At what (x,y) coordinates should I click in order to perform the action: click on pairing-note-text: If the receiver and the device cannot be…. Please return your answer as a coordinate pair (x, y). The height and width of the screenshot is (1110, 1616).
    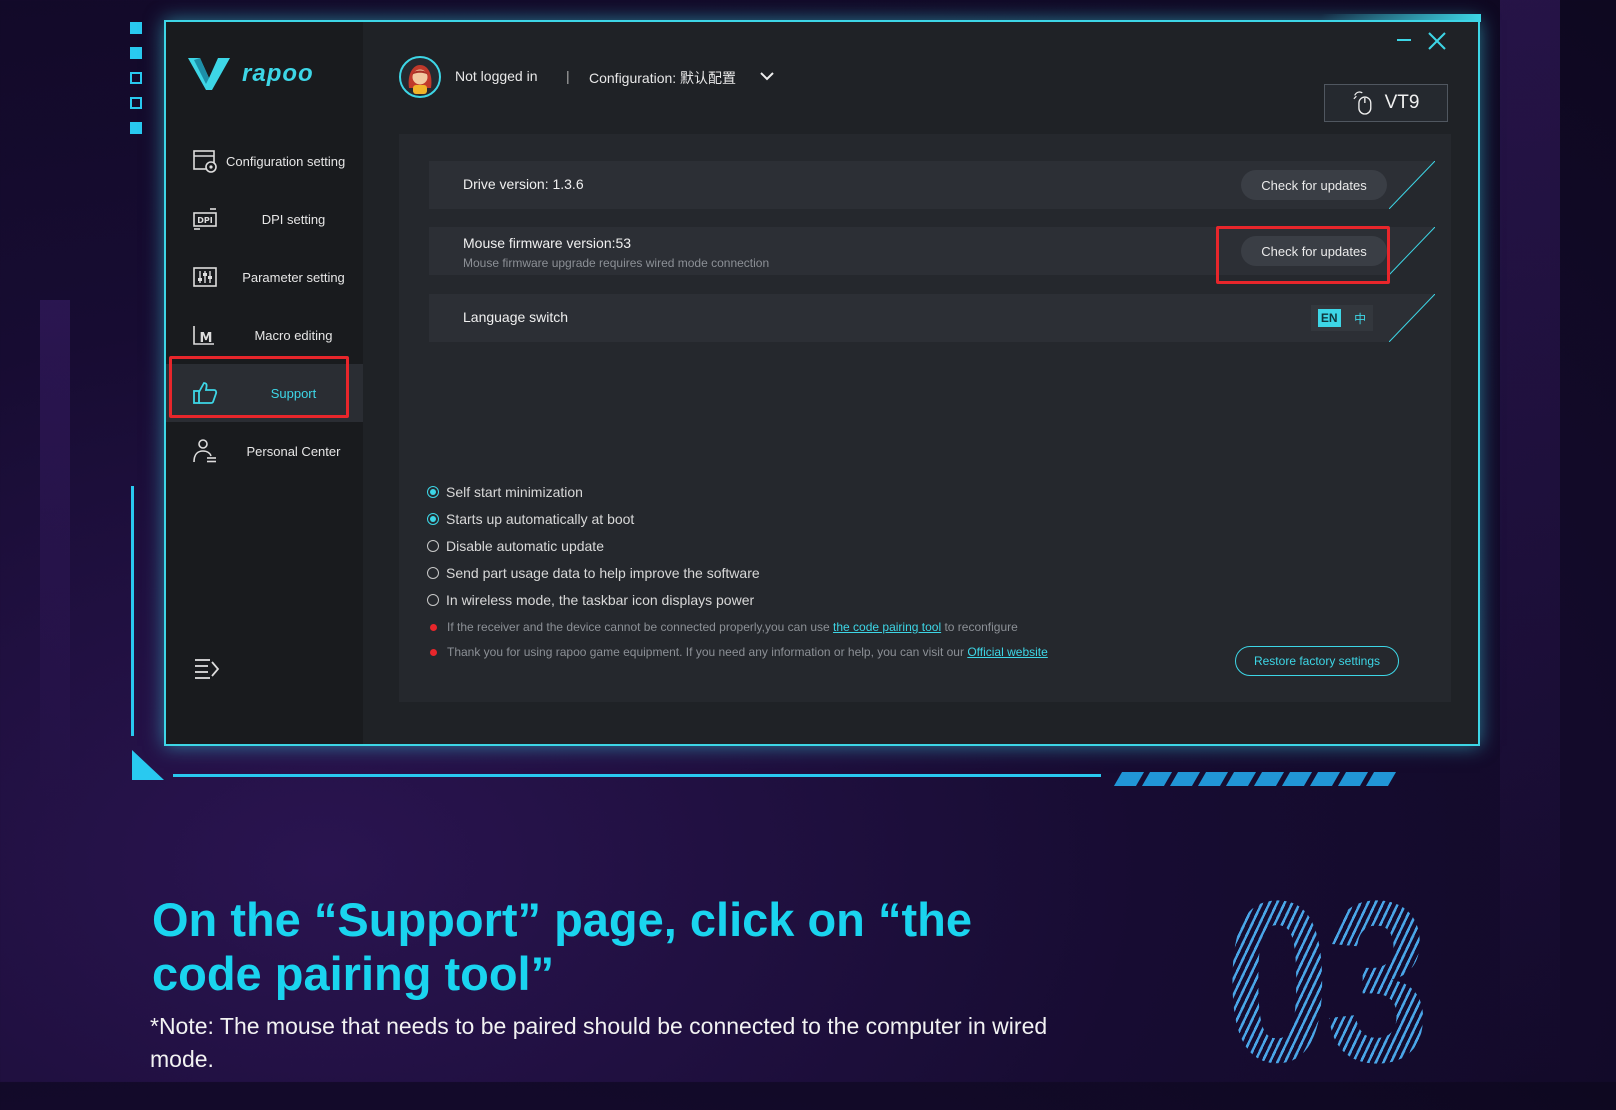
    Looking at the image, I should click on (732, 627).